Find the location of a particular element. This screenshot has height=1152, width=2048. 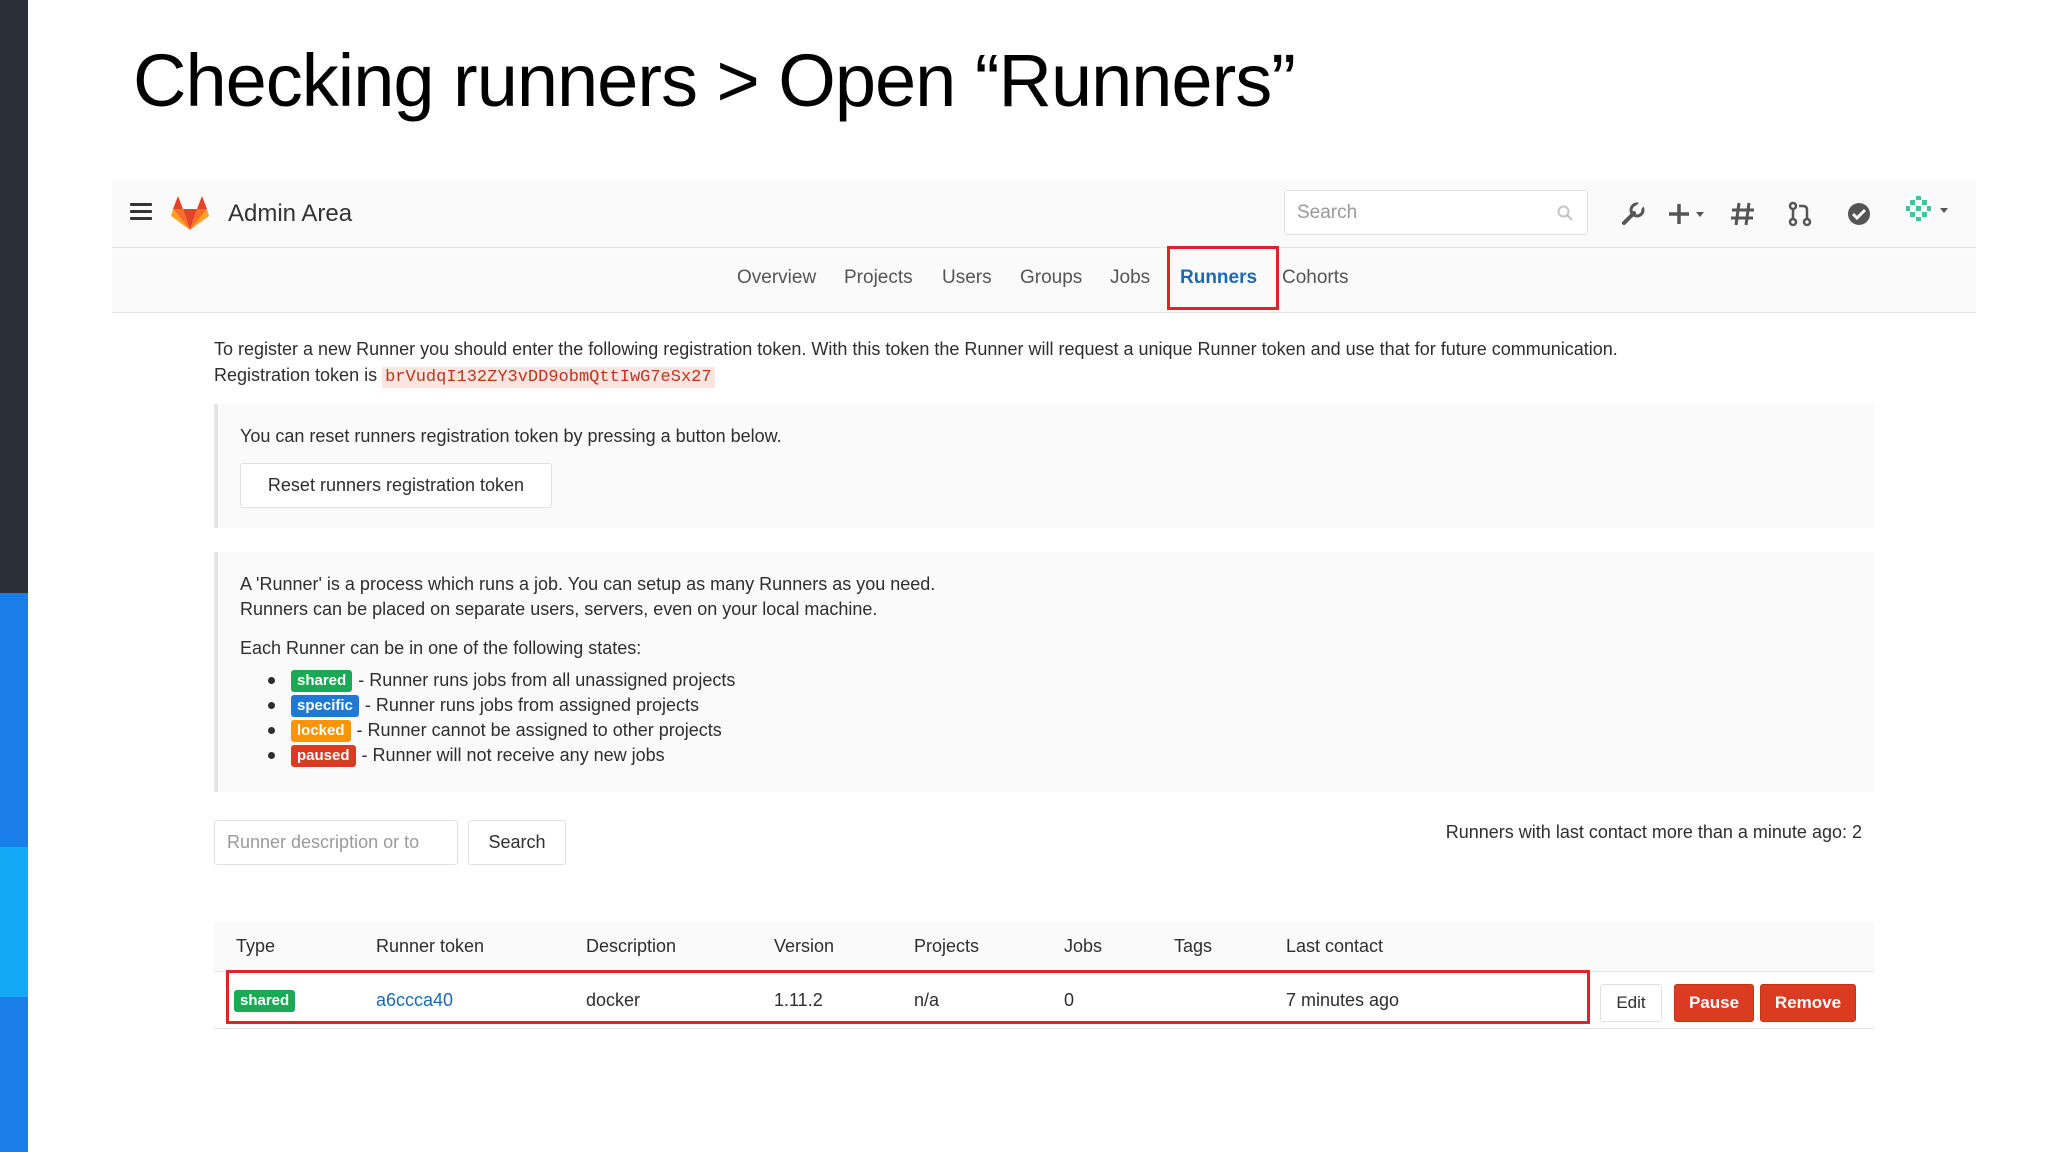

avatar is located at coordinates (1927, 210).